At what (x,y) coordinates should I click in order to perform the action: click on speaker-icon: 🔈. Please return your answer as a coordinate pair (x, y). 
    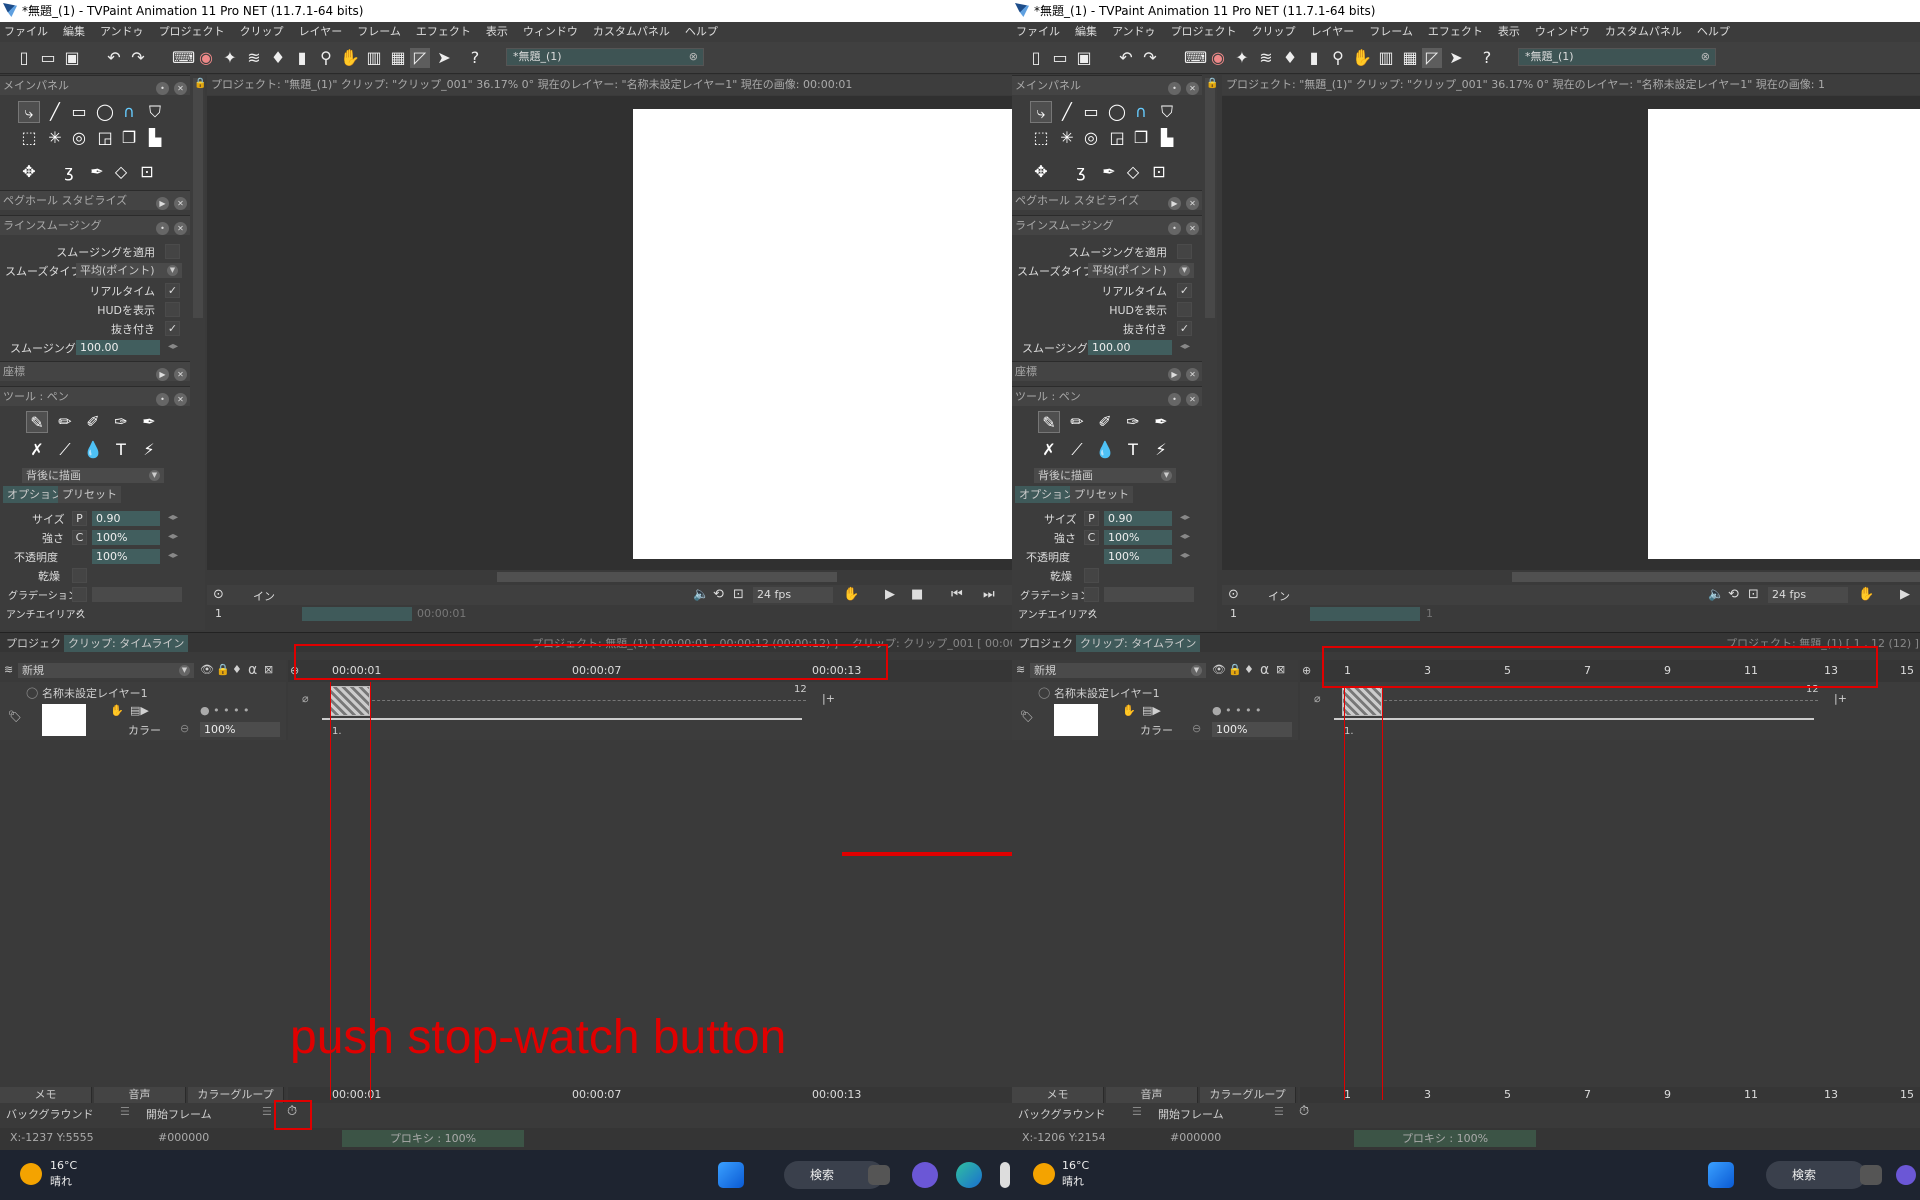
    Looking at the image, I should click on (701, 594).